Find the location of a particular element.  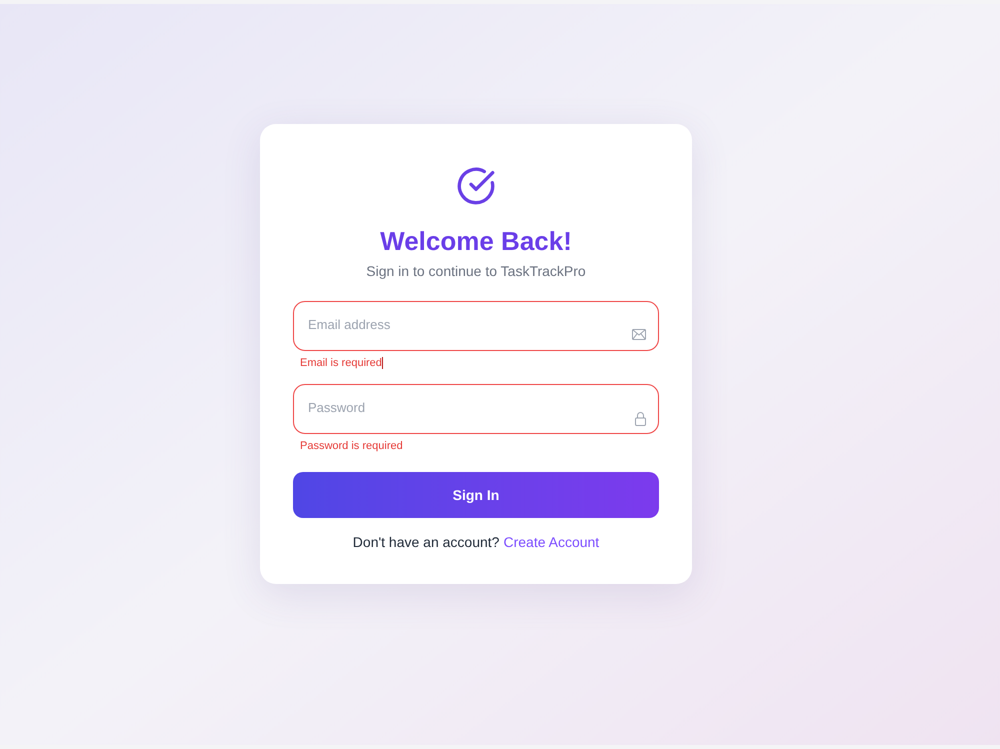

create-account-link: Create Account is located at coordinates (551, 542).